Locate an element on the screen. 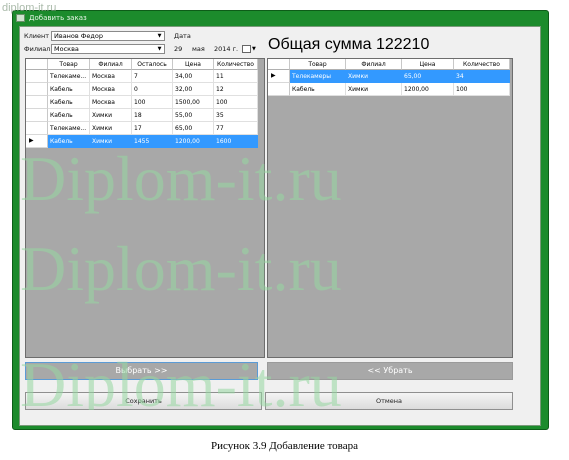 This screenshot has width=569, height=460. table-cell: Телекамеры is located at coordinates (318, 76).